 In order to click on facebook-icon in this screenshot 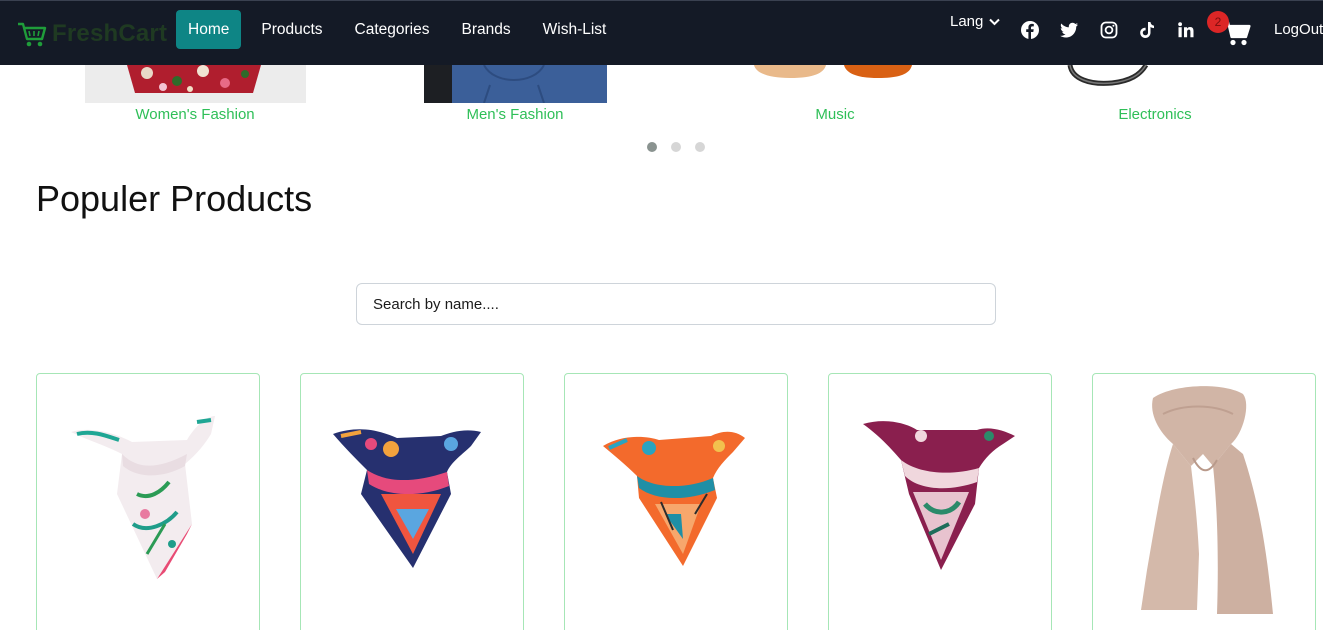, I will do `click(1030, 30)`.